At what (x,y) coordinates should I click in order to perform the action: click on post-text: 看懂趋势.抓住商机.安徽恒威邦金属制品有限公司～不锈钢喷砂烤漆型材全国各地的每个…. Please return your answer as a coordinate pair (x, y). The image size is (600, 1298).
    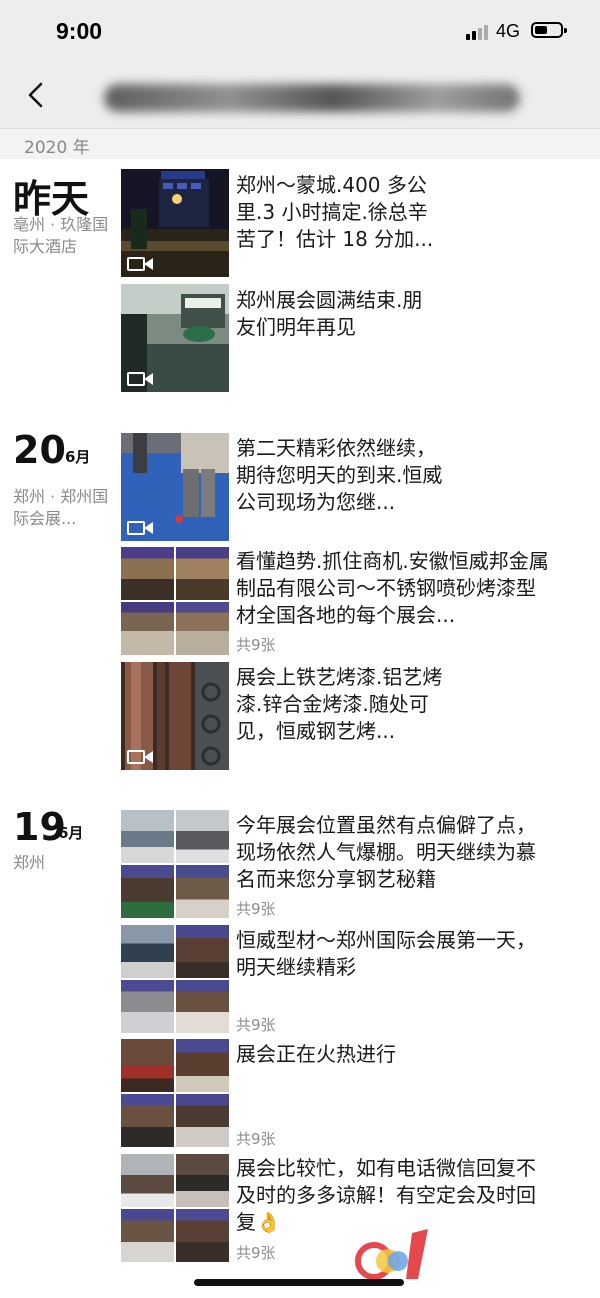
    Looking at the image, I should click on (394, 588).